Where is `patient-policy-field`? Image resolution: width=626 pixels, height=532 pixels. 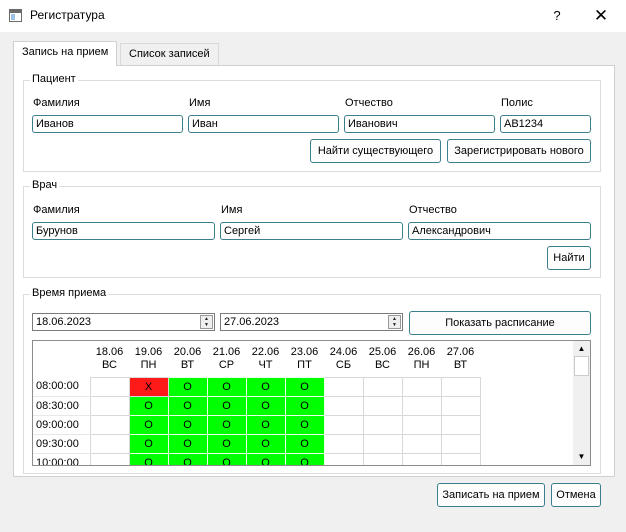 patient-policy-field is located at coordinates (545, 124).